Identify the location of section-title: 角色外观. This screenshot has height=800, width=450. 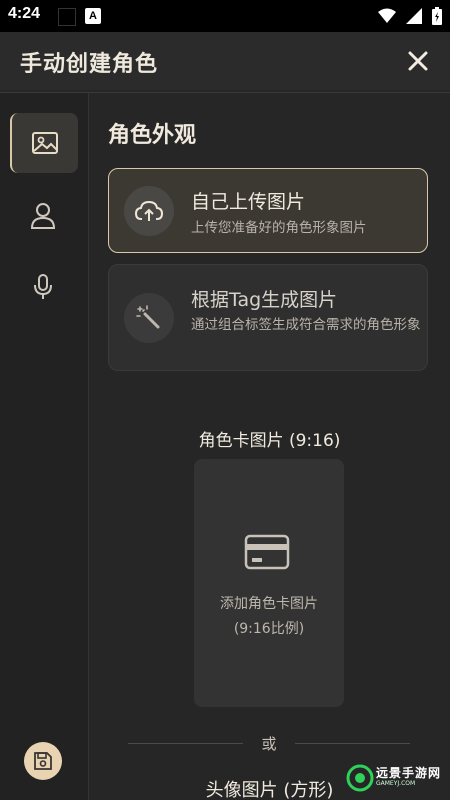
(152, 135).